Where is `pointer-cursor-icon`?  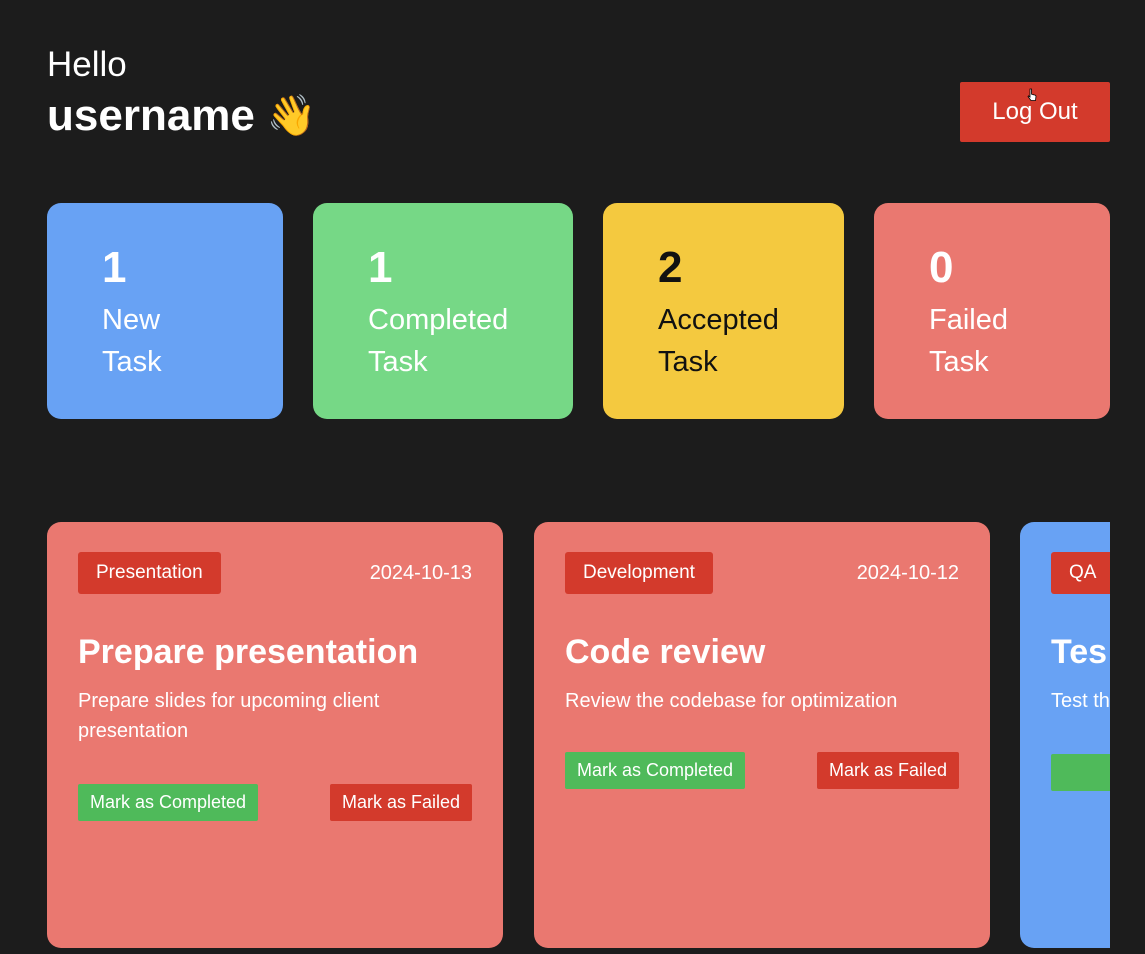 pointer-cursor-icon is located at coordinates (1032, 94).